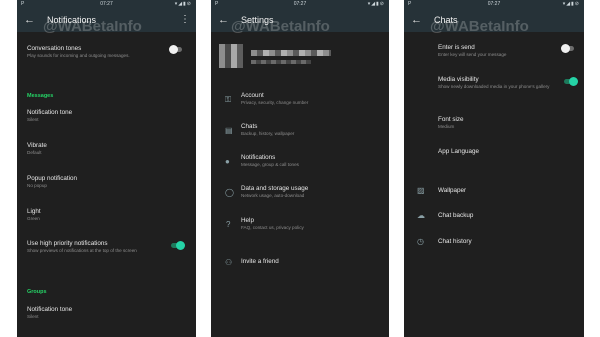 The image size is (600, 337). What do you see at coordinates (102, 149) in the screenshot?
I see `setting-vibrate: Vibrate Default` at bounding box center [102, 149].